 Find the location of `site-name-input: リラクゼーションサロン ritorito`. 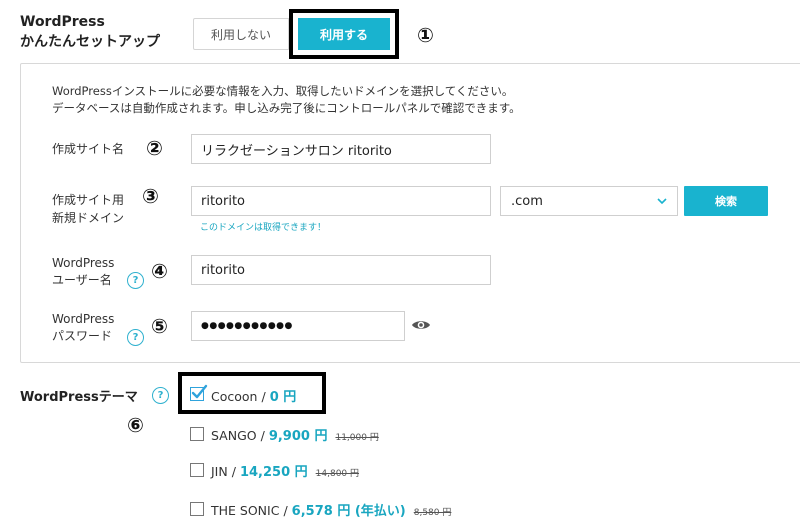

site-name-input: リラクゼーションサロン ritorito is located at coordinates (341, 149).